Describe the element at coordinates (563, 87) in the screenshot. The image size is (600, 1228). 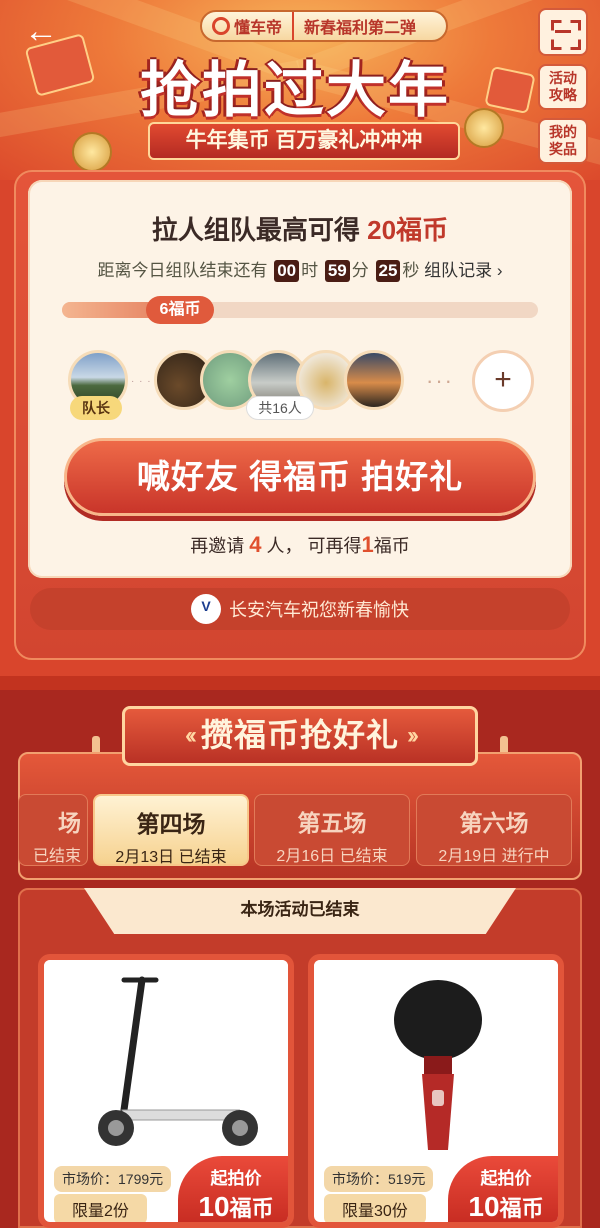
I see `activity-guide-button: 活动 攻略` at that location.